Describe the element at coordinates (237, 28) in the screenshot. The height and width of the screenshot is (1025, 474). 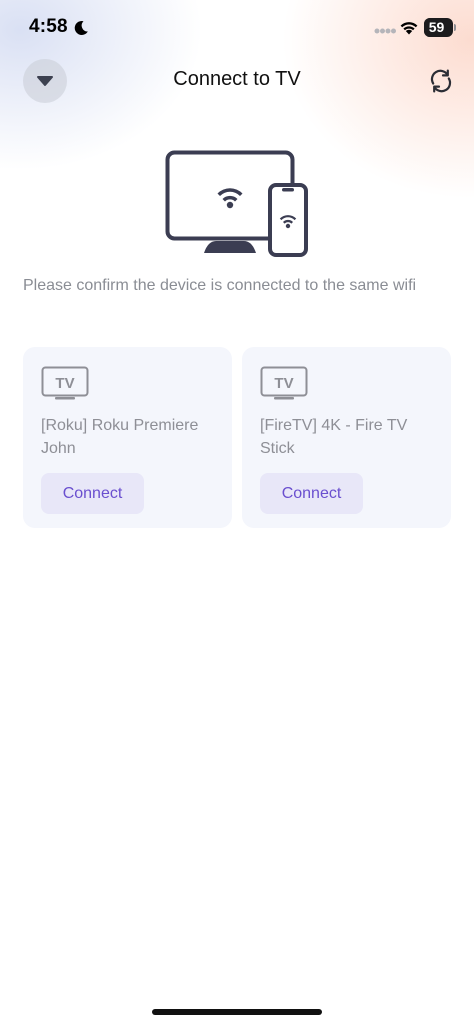
I see `status-bar: 4:58 59` at that location.